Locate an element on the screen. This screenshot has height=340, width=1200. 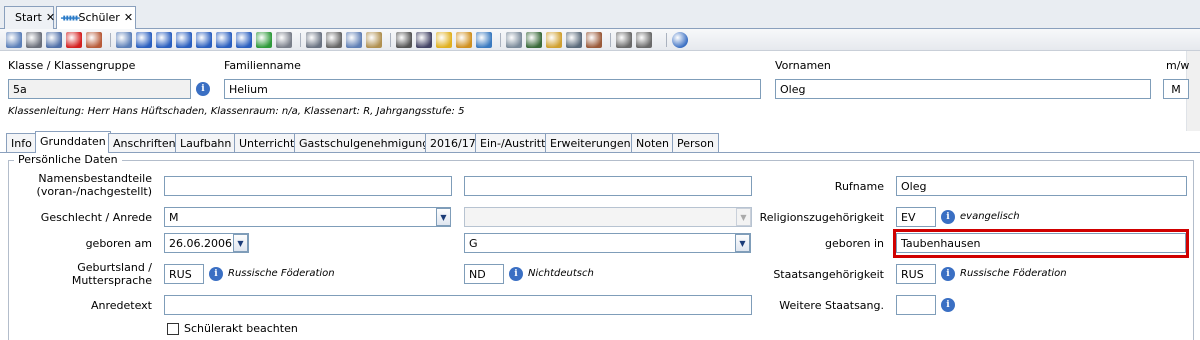
prev-record-icon is located at coordinates (184, 40).